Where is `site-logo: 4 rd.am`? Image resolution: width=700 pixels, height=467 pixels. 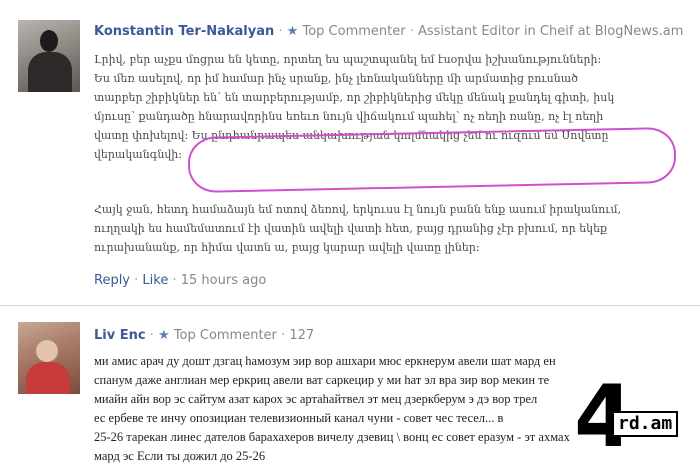
site-logo: 4 rd.am is located at coordinates (634, 417).